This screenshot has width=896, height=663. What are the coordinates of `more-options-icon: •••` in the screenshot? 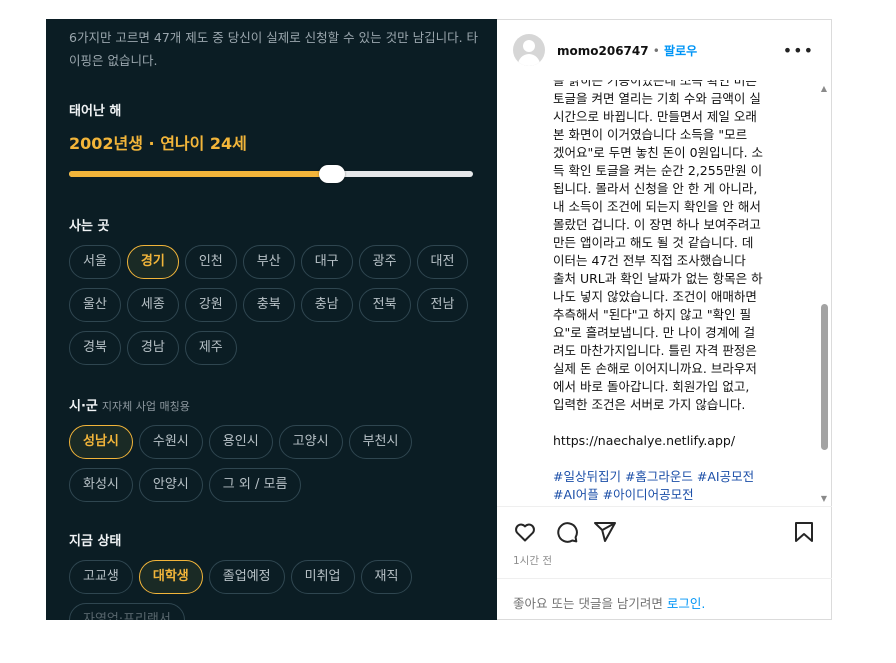 It's located at (798, 50).